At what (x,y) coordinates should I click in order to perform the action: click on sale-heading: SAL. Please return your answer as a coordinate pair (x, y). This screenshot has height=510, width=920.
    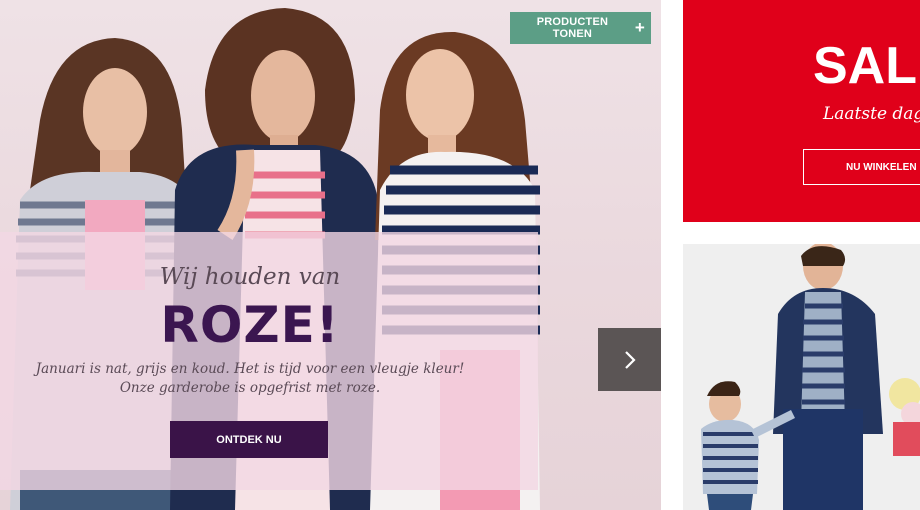
    Looking at the image, I should click on (865, 66).